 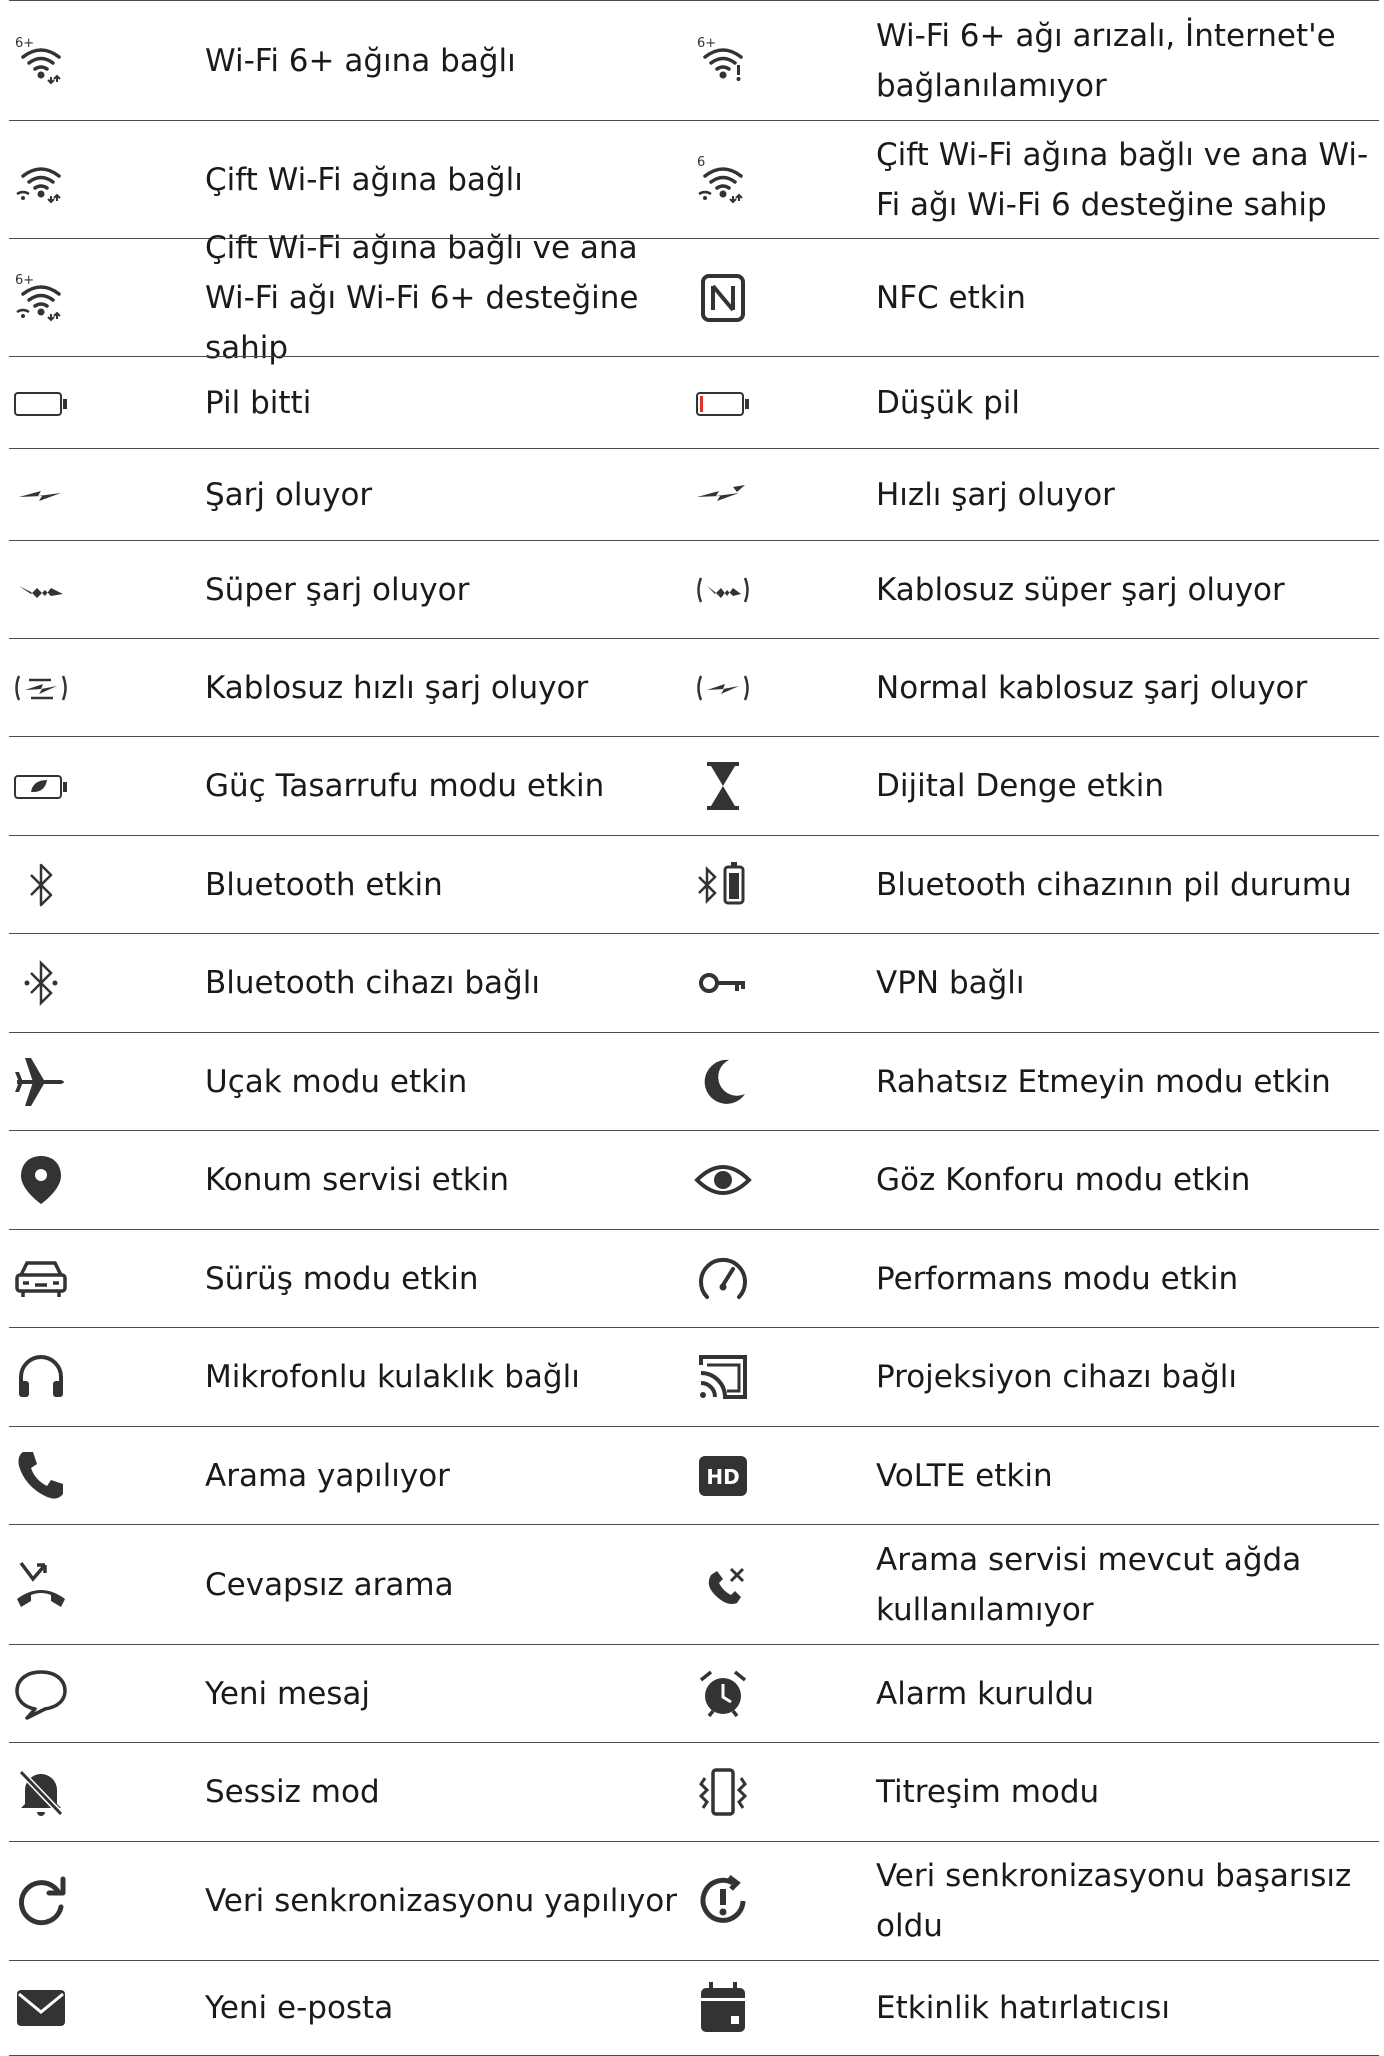 I want to click on row-label-left: Konum servisi etkin, so click(x=357, y=1180).